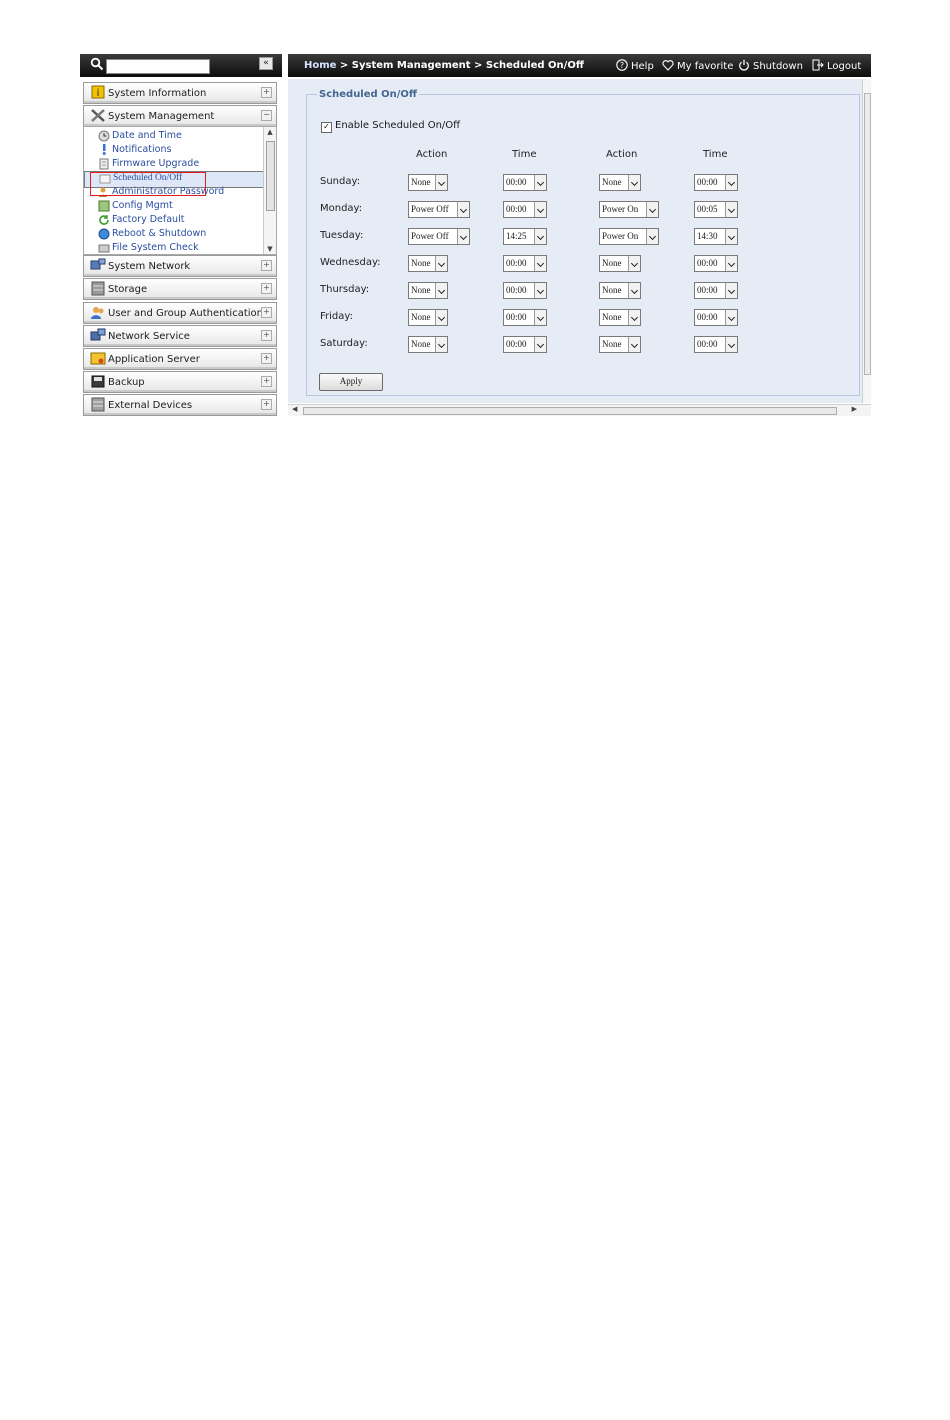 This screenshot has height=1420, width=950. I want to click on sidebar-item-backup: Backup +, so click(180, 382).